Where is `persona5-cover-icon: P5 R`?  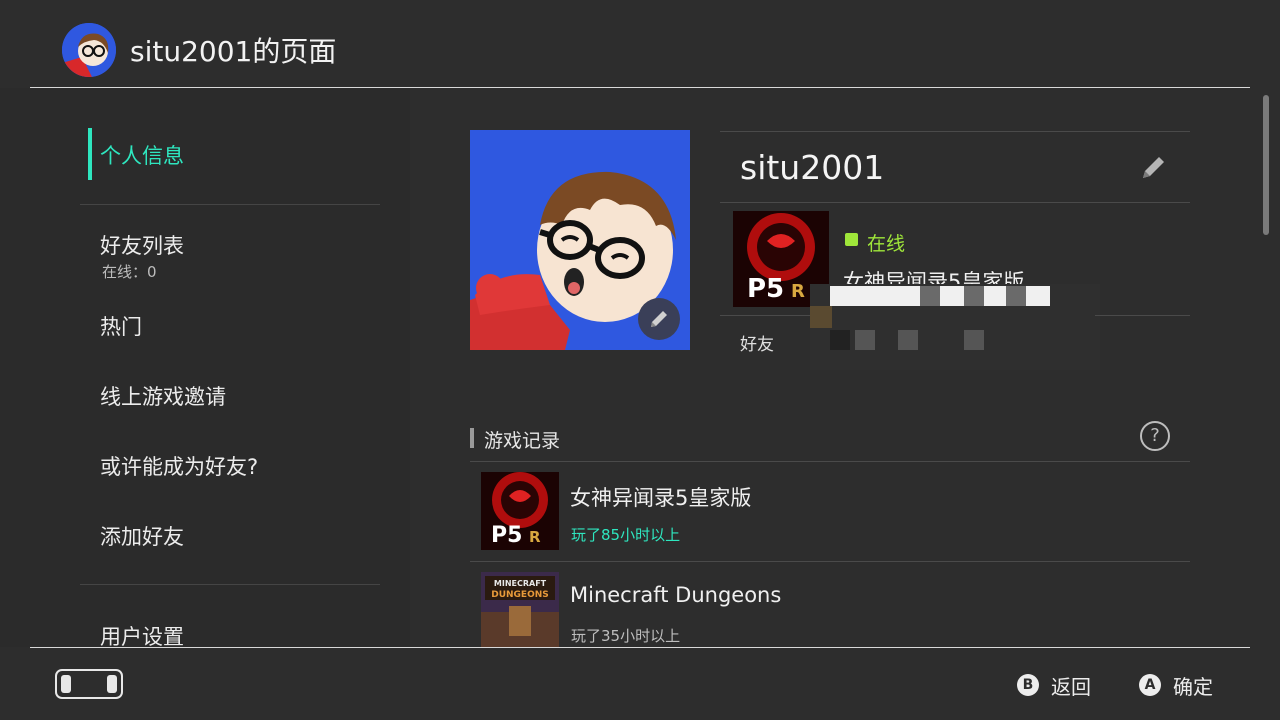 persona5-cover-icon: P5 R is located at coordinates (520, 511).